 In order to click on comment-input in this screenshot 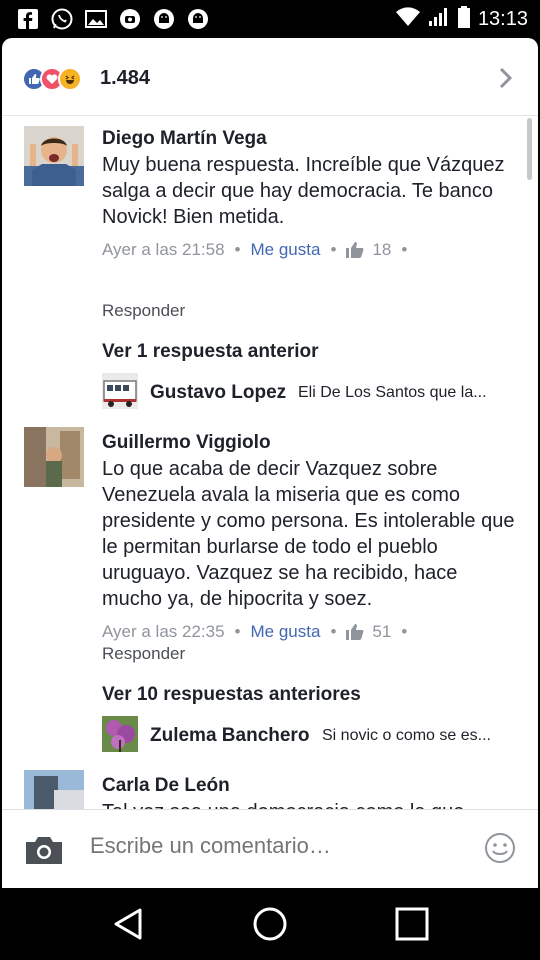, I will do `click(275, 846)`.